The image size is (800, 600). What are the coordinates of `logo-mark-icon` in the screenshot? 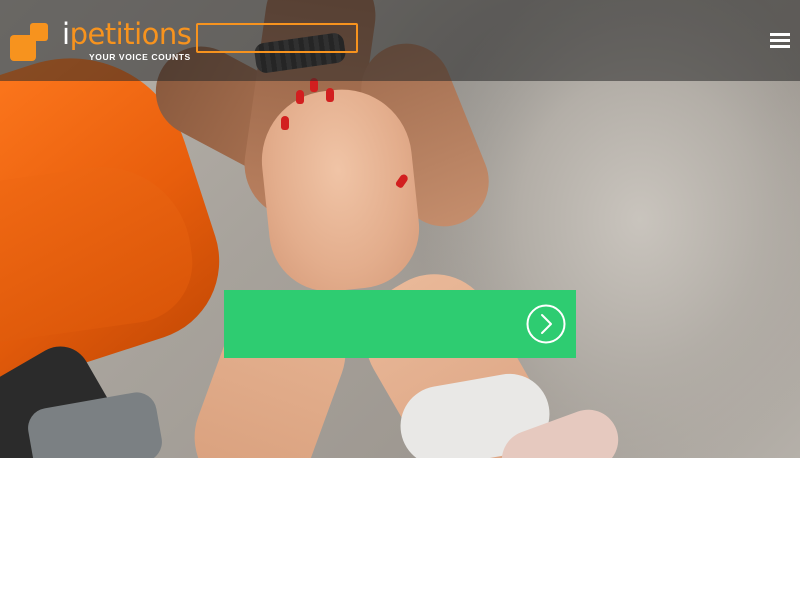 It's located at (30, 41).